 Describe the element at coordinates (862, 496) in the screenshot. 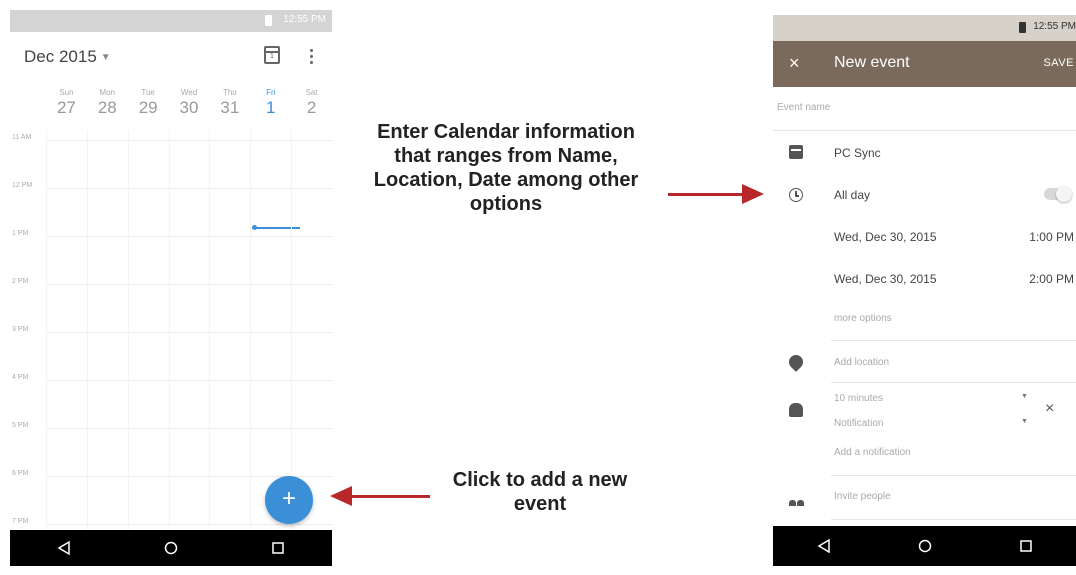

I see `invite-people-input: Invite people` at that location.